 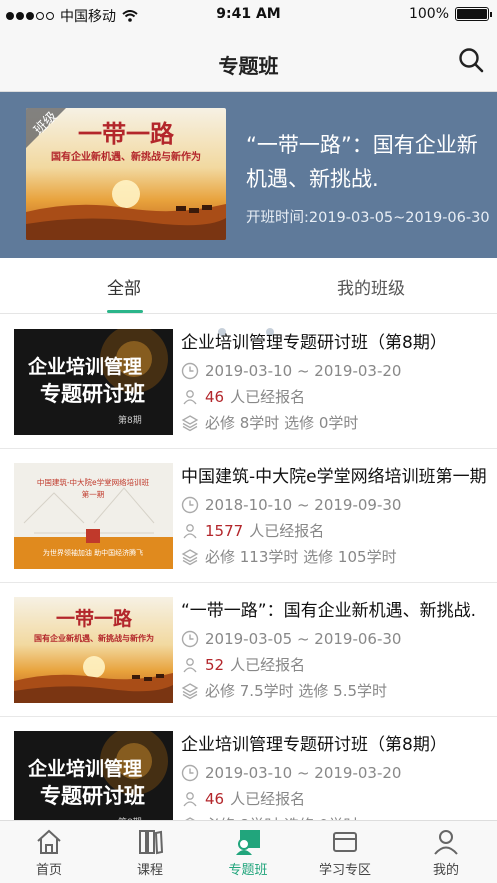 I want to click on enrolled-count: 1577, so click(x=224, y=530).